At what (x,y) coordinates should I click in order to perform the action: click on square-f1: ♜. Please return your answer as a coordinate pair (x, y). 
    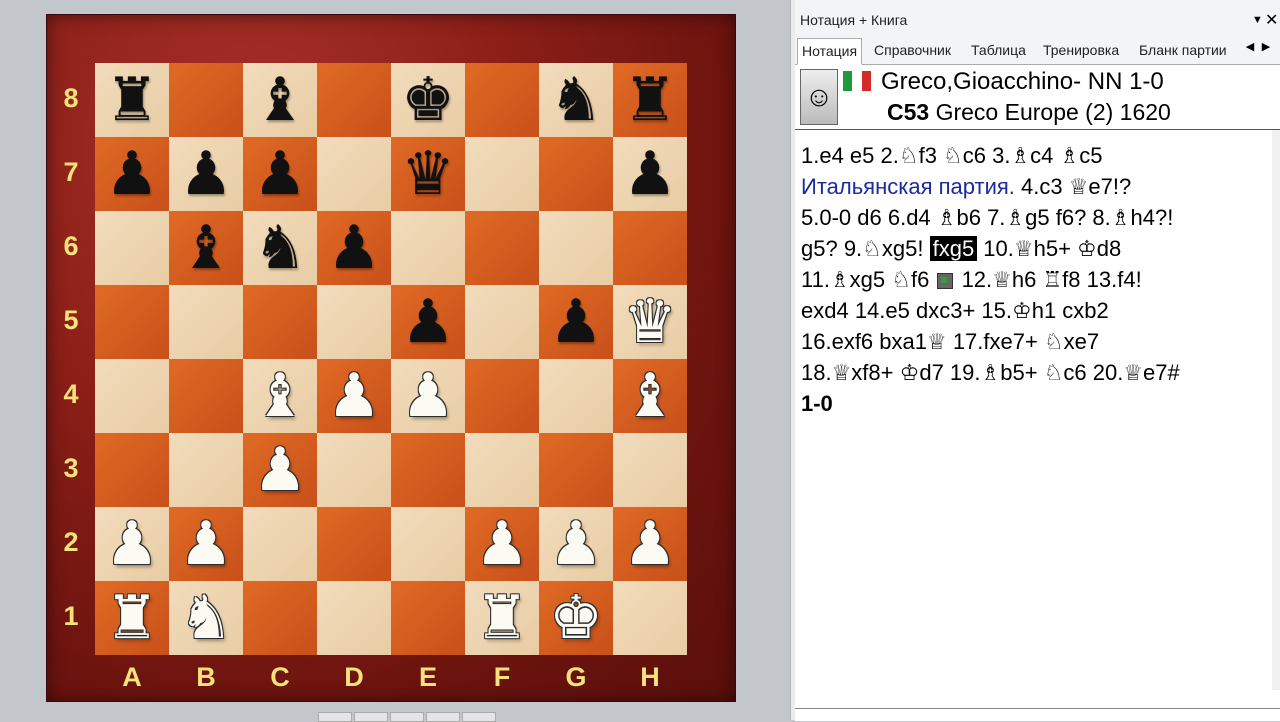
    Looking at the image, I should click on (502, 618).